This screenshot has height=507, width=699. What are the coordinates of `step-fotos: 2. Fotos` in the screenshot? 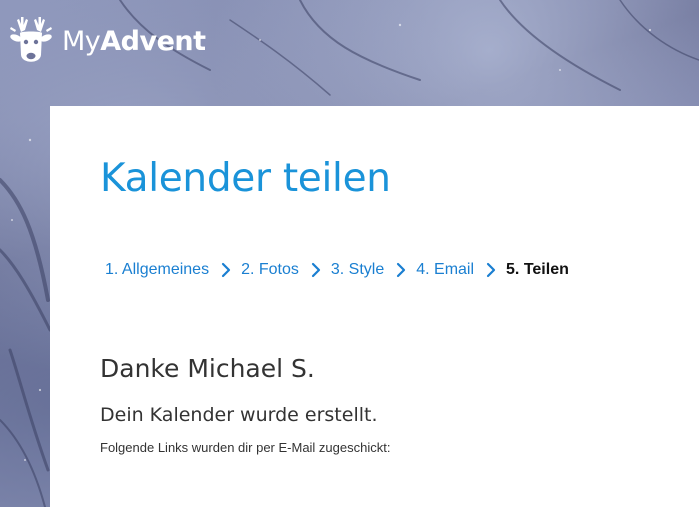 It's located at (270, 270).